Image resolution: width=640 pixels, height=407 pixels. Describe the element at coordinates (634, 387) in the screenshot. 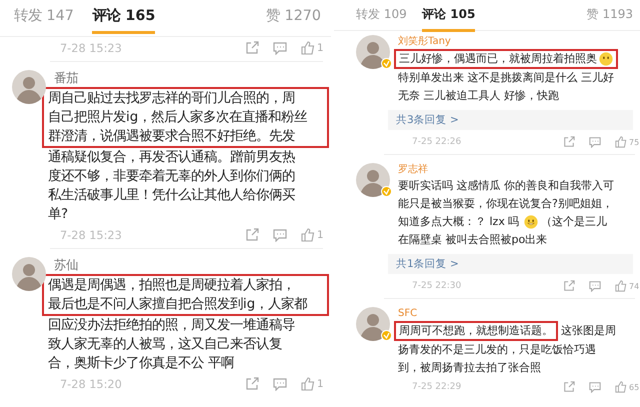

I see `like-count: 65` at that location.